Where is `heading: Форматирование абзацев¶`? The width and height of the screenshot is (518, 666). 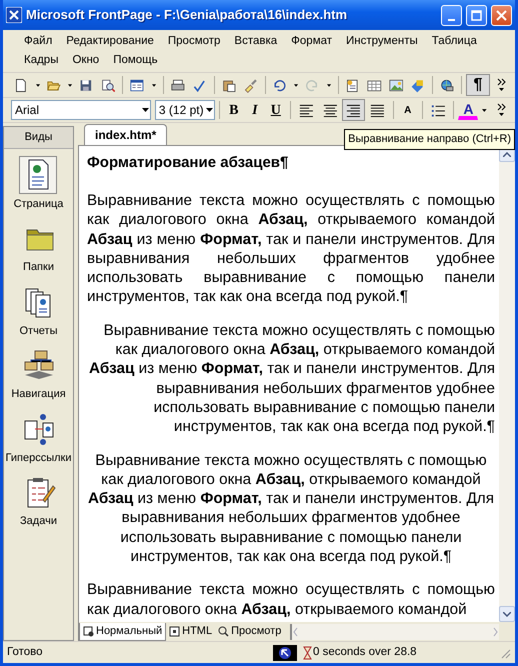 heading: Форматирование абзацев¶ is located at coordinates (188, 163).